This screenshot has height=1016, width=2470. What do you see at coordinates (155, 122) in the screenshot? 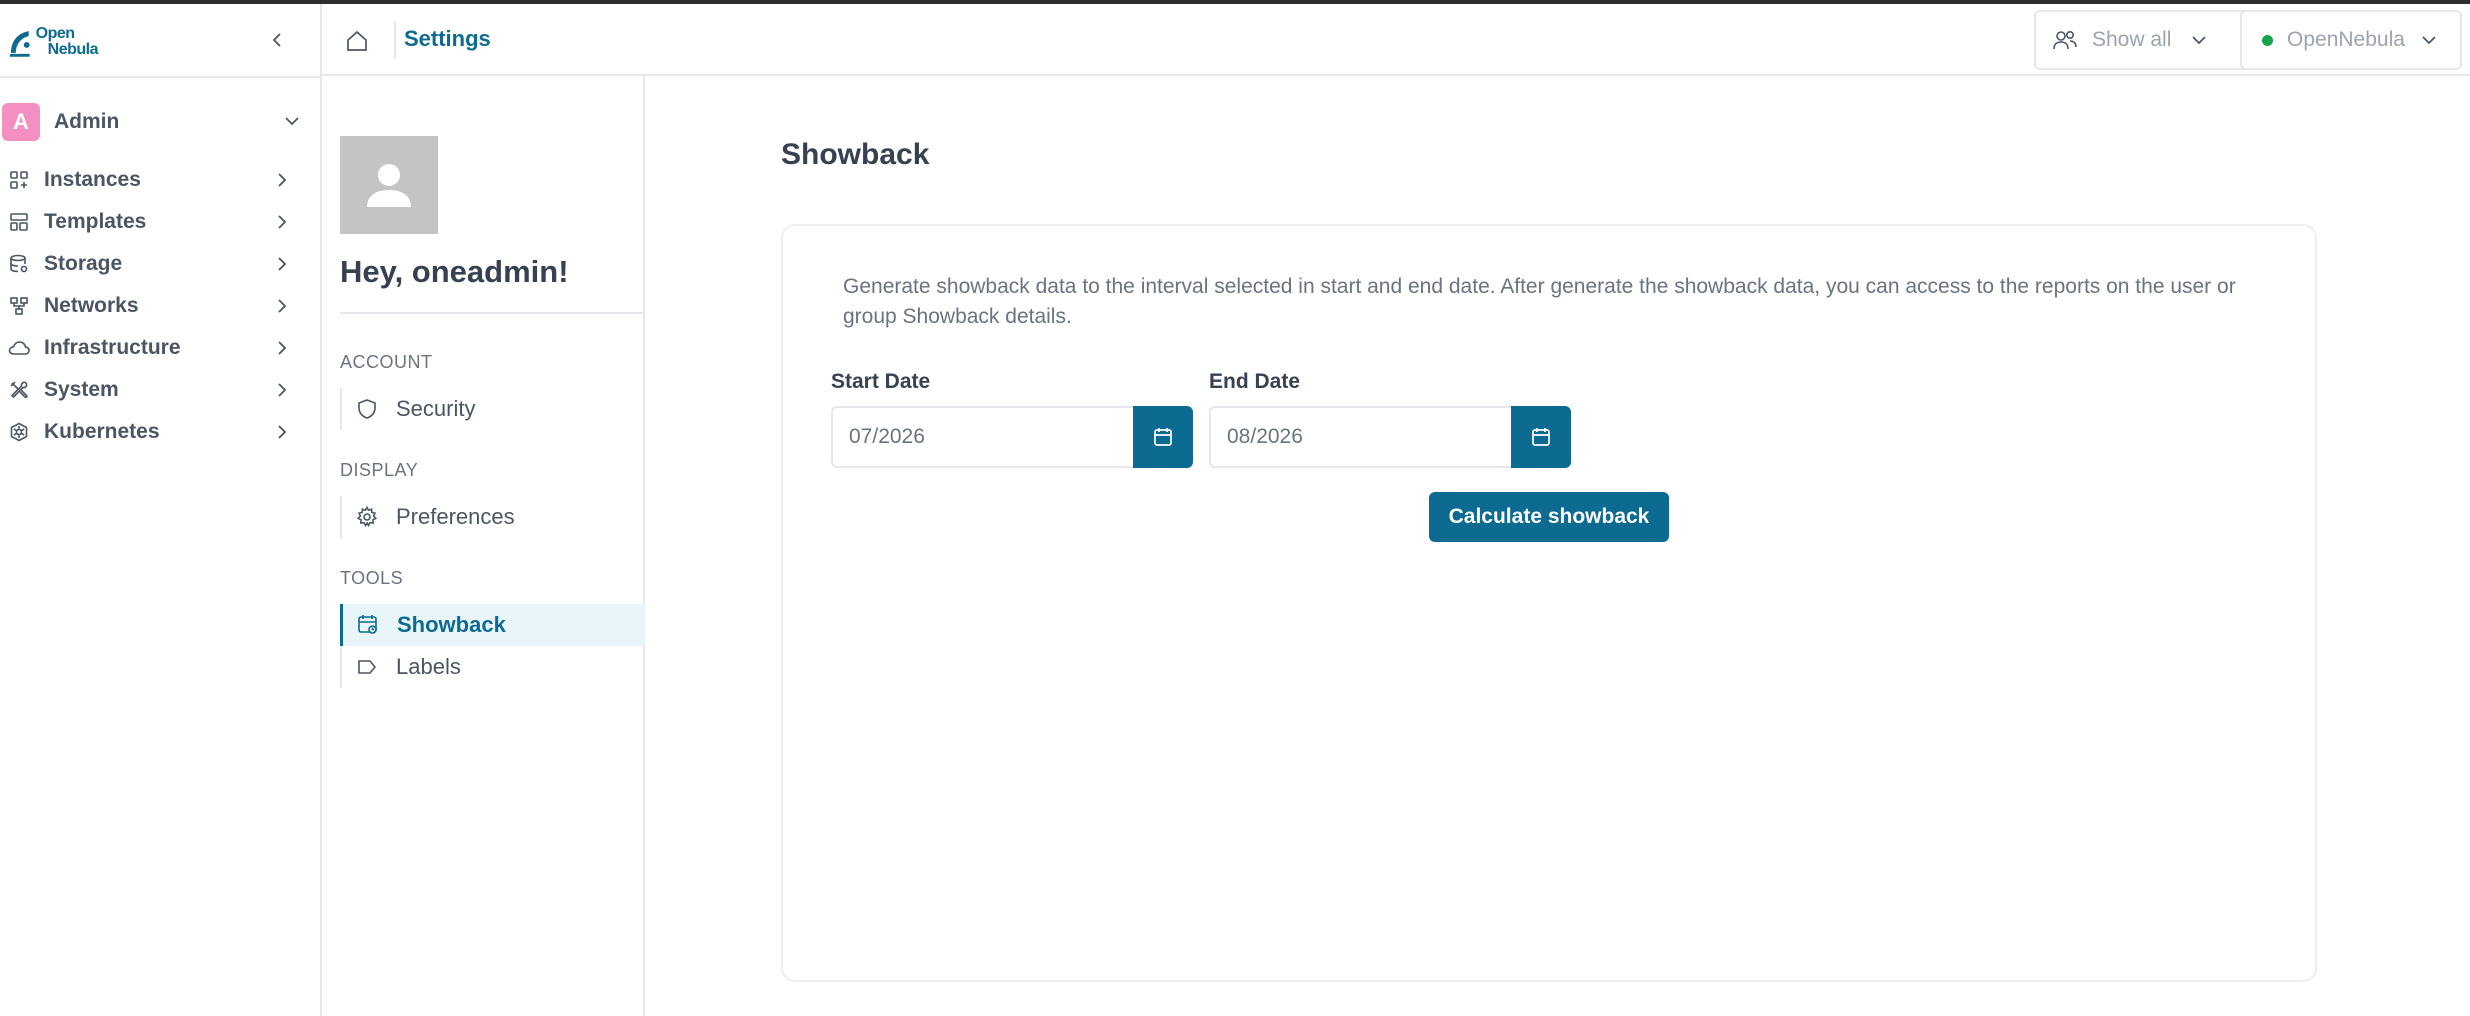
I see `user-menu: A Admin` at bounding box center [155, 122].